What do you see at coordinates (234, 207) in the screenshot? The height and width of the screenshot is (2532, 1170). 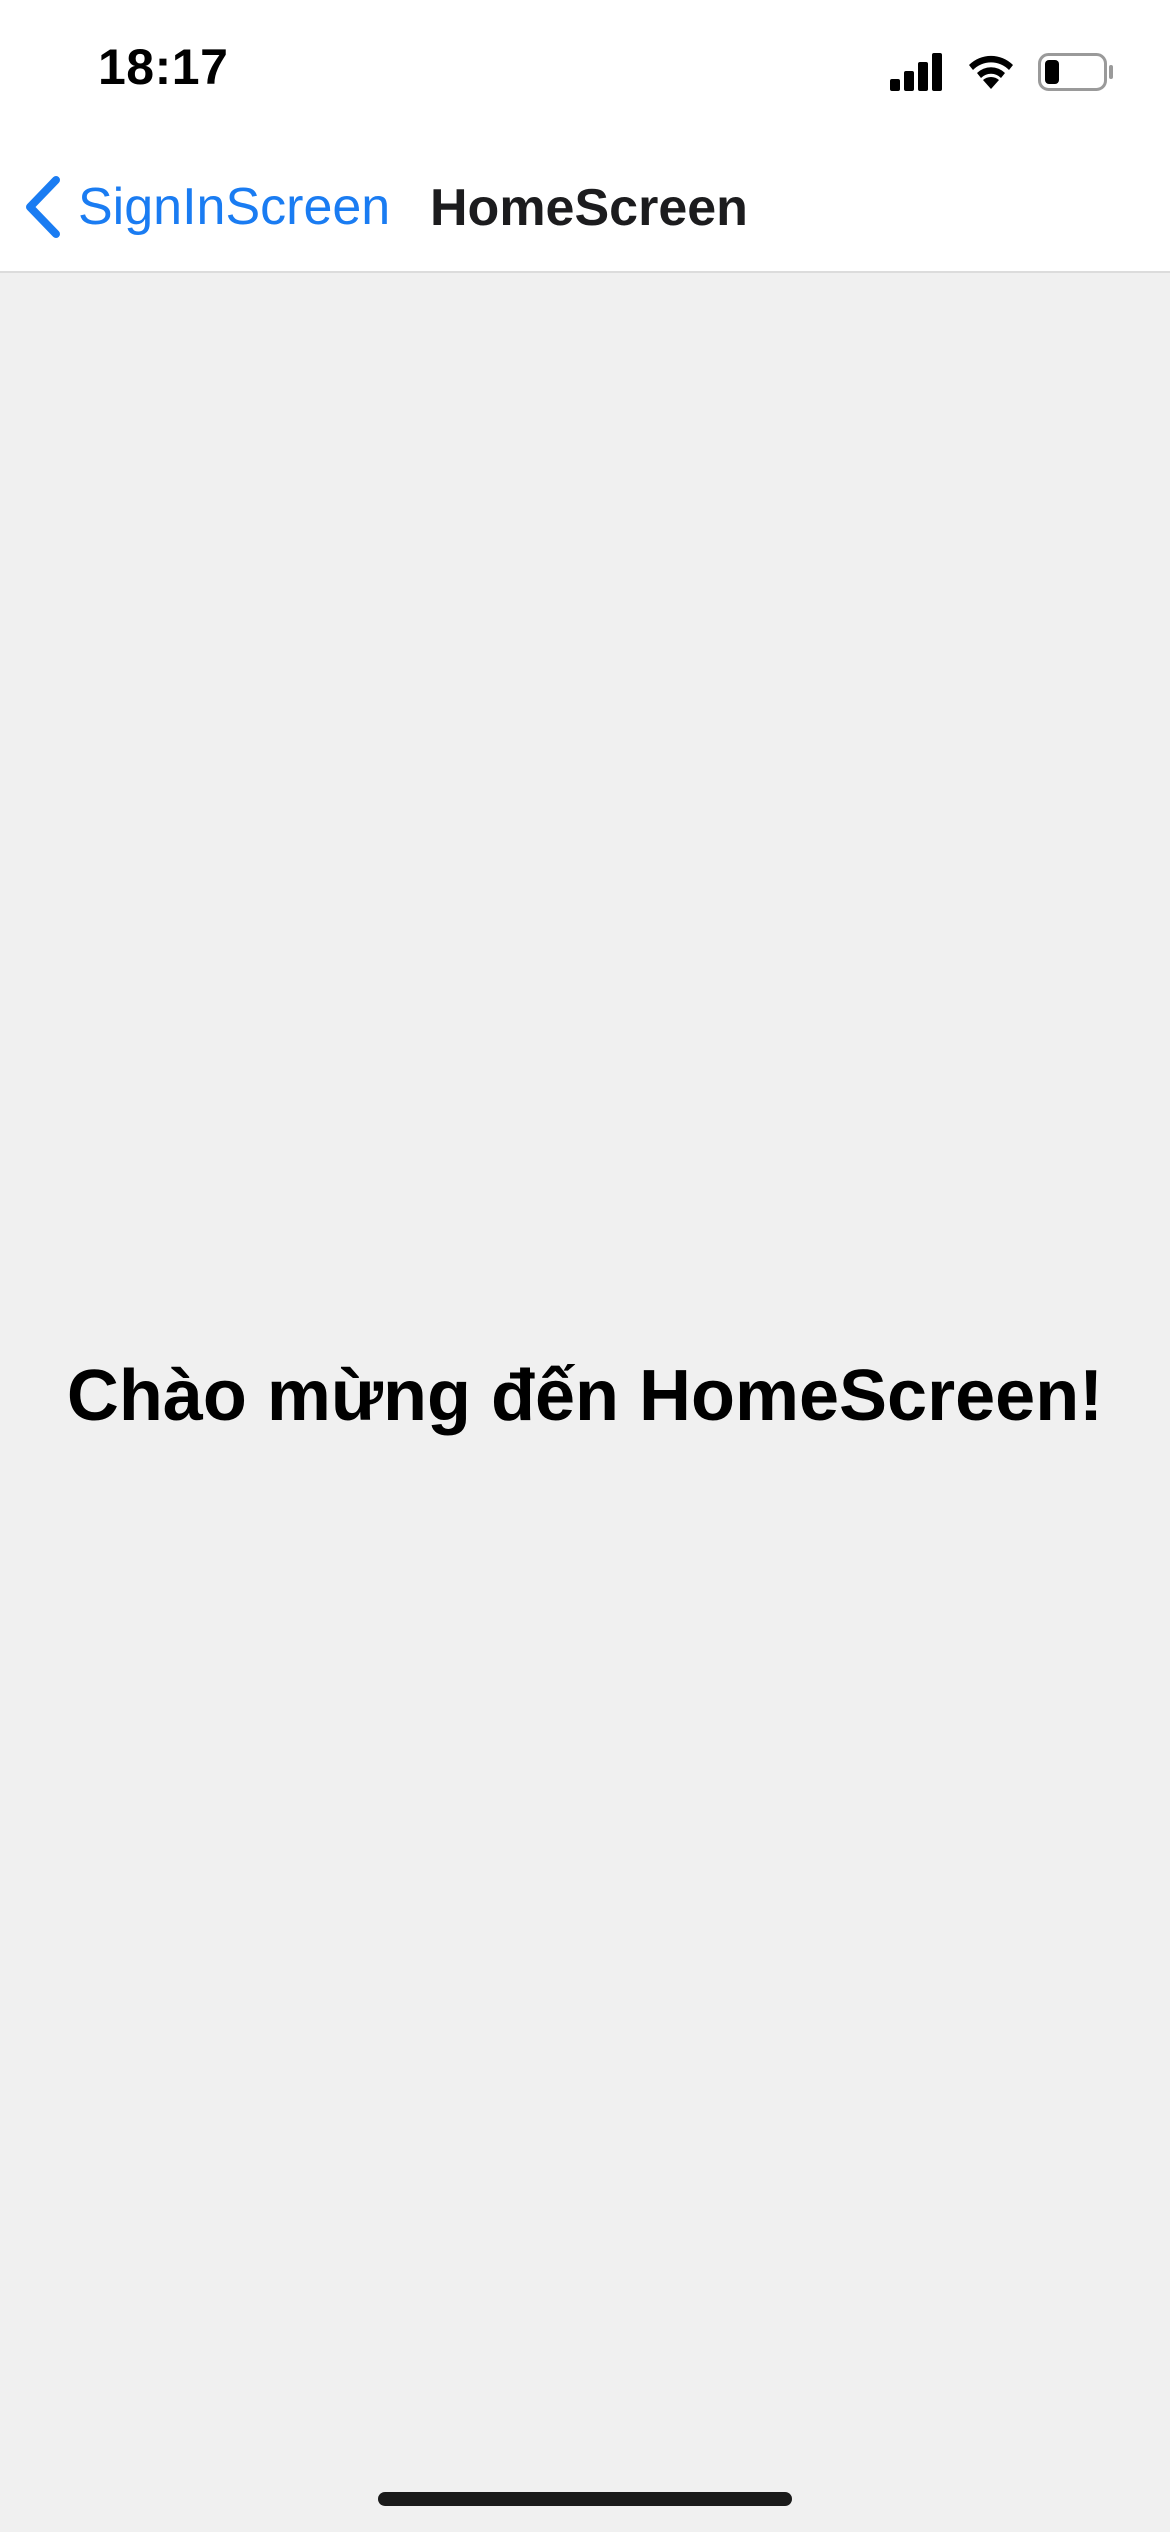 I see `back-button-label: SignInScreen` at bounding box center [234, 207].